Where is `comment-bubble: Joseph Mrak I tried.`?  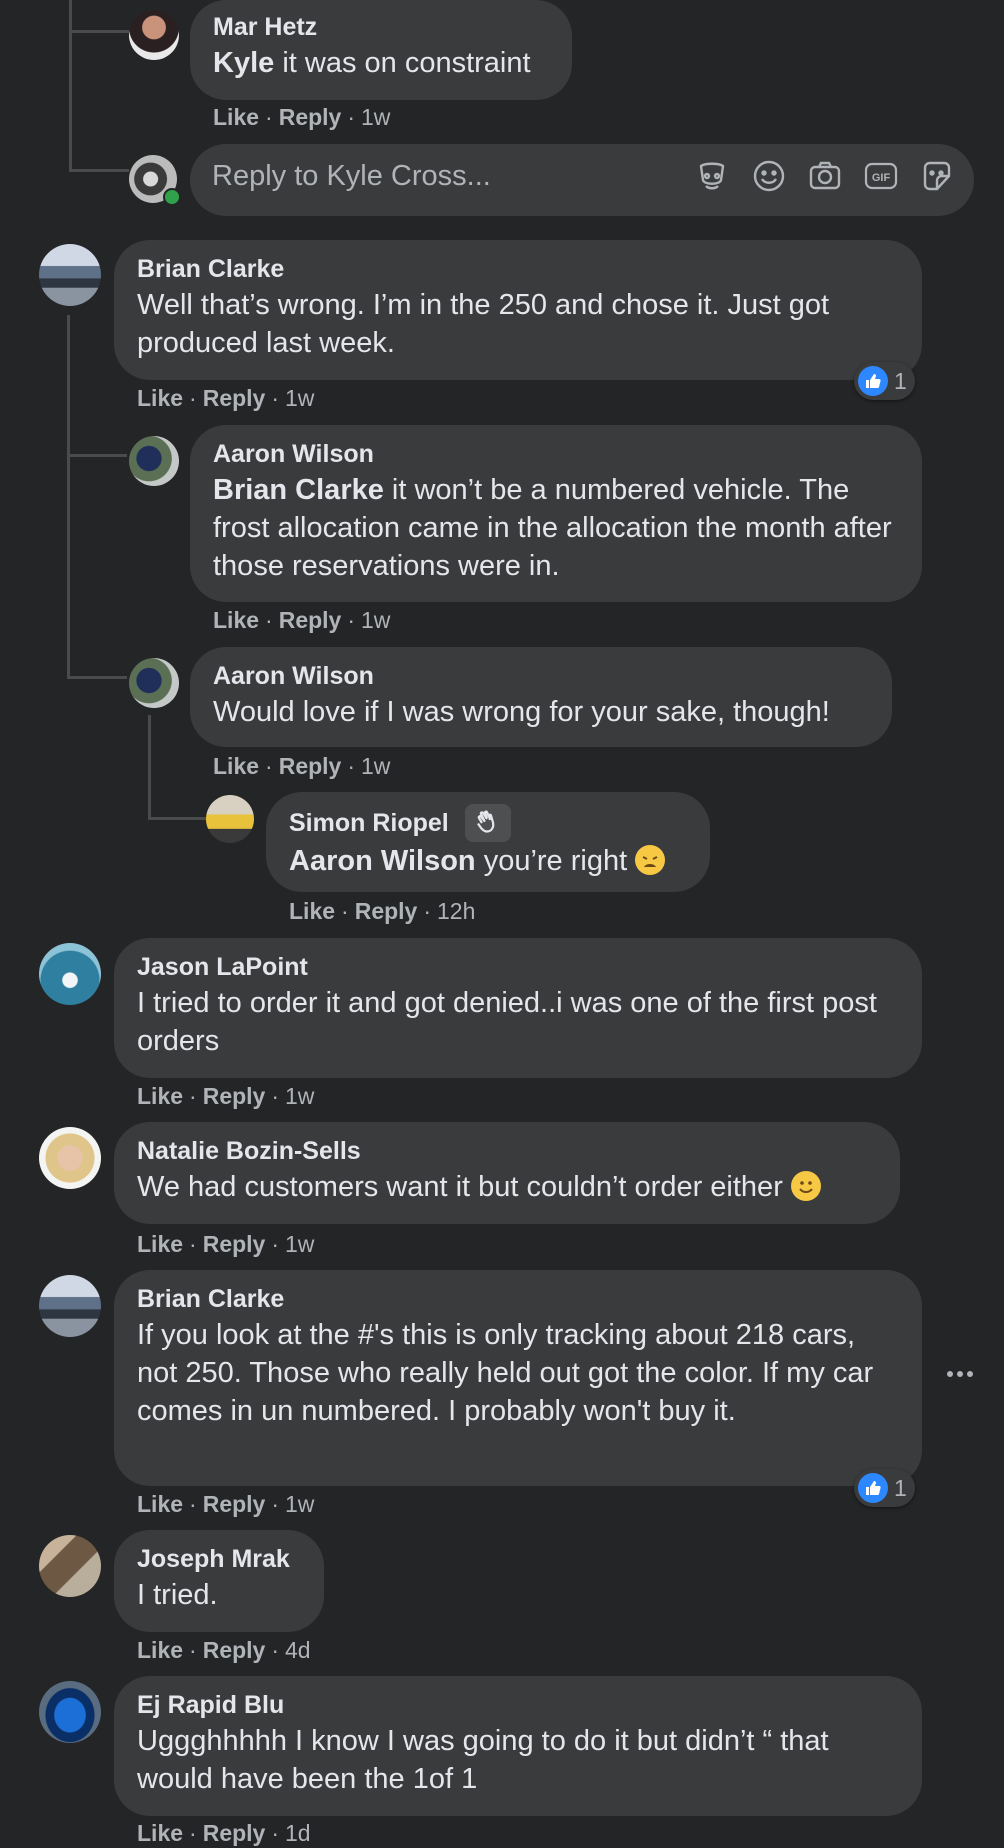 comment-bubble: Joseph Mrak I tried. is located at coordinates (219, 1581).